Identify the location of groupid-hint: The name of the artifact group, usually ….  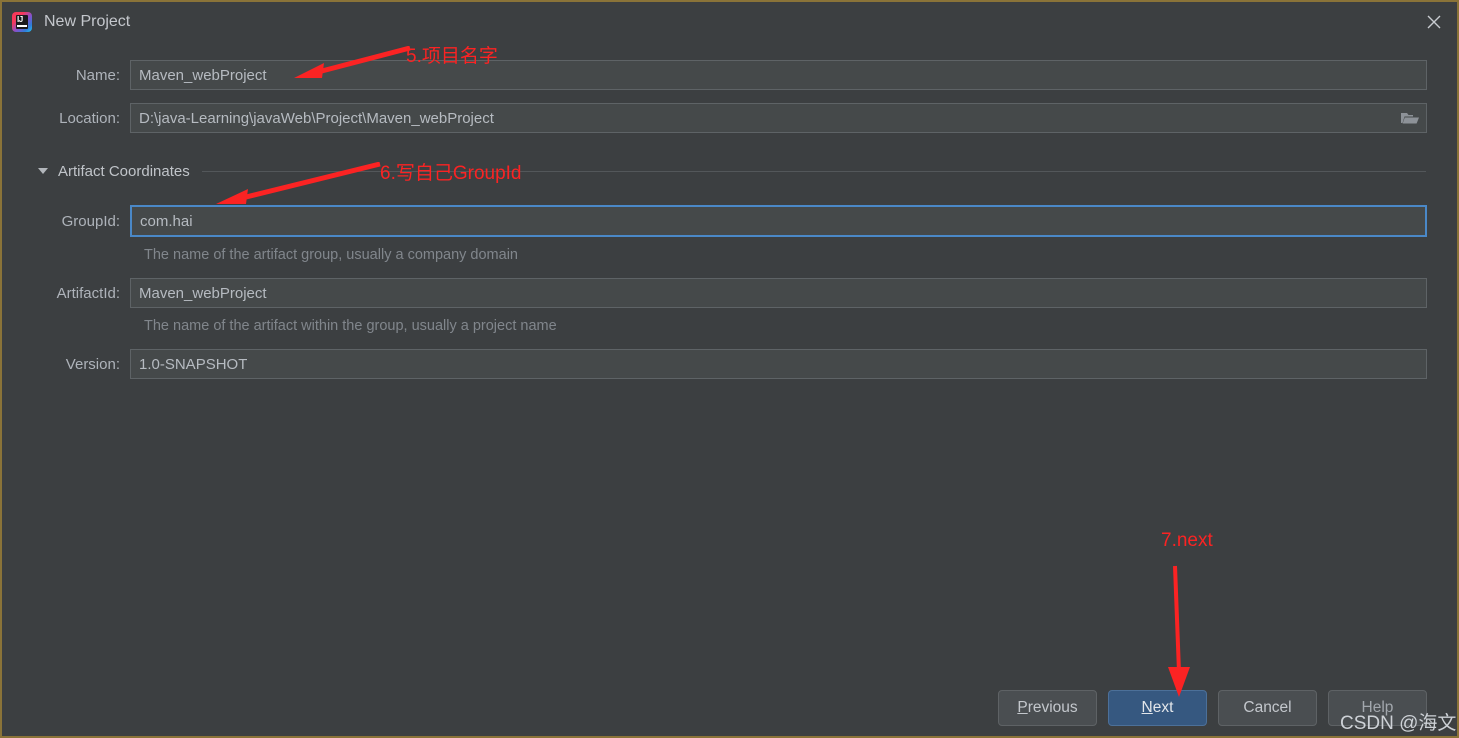
(331, 255).